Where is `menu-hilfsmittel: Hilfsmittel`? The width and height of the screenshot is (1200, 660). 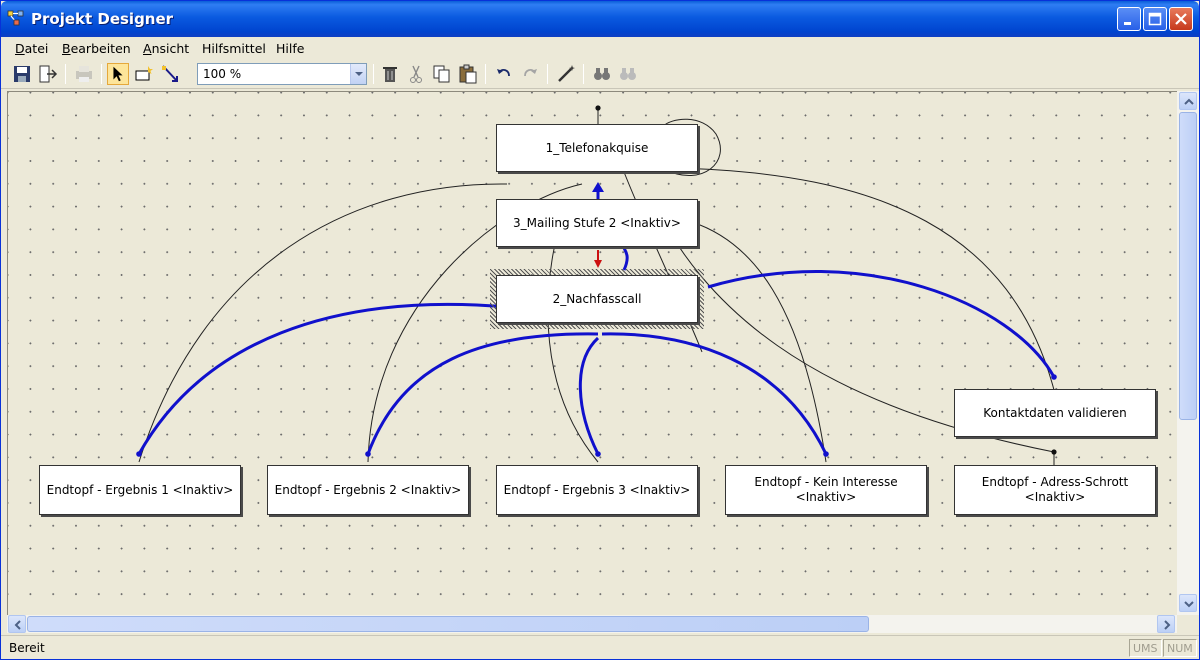
menu-hilfsmittel: Hilfsmittel is located at coordinates (234, 48).